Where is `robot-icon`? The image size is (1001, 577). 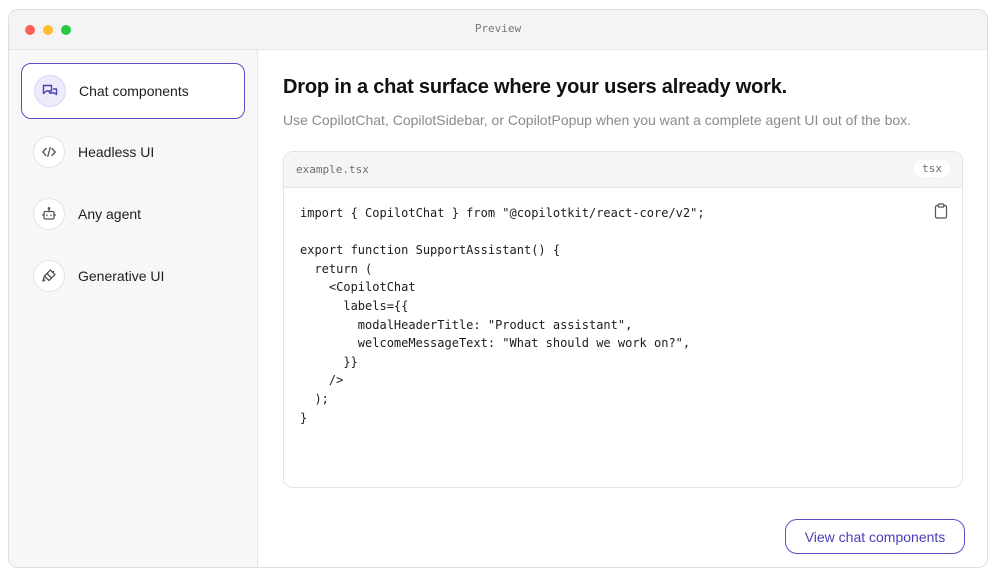
robot-icon is located at coordinates (49, 214).